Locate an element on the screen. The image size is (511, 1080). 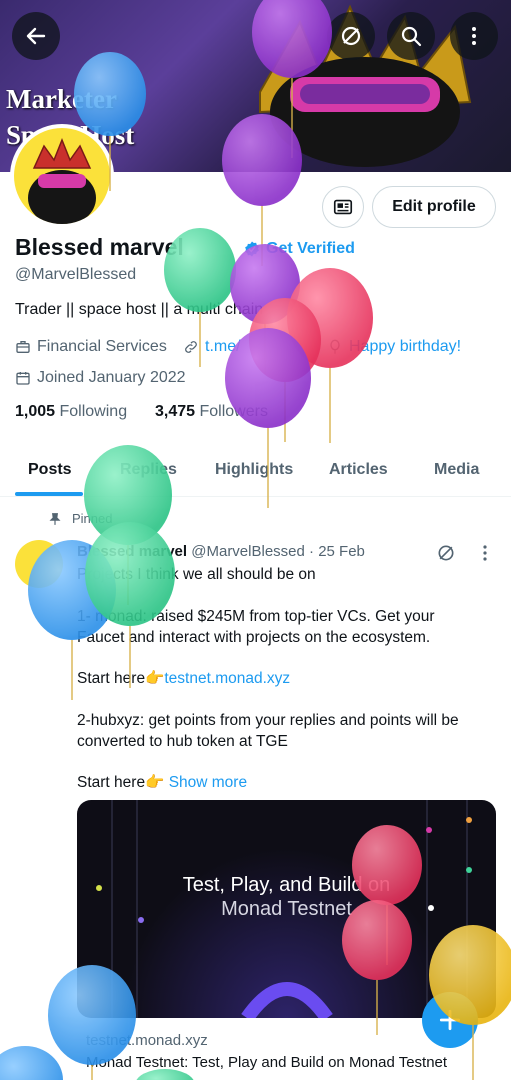
post-start-2: Start here👉 Show more is located at coordinates (277, 782).